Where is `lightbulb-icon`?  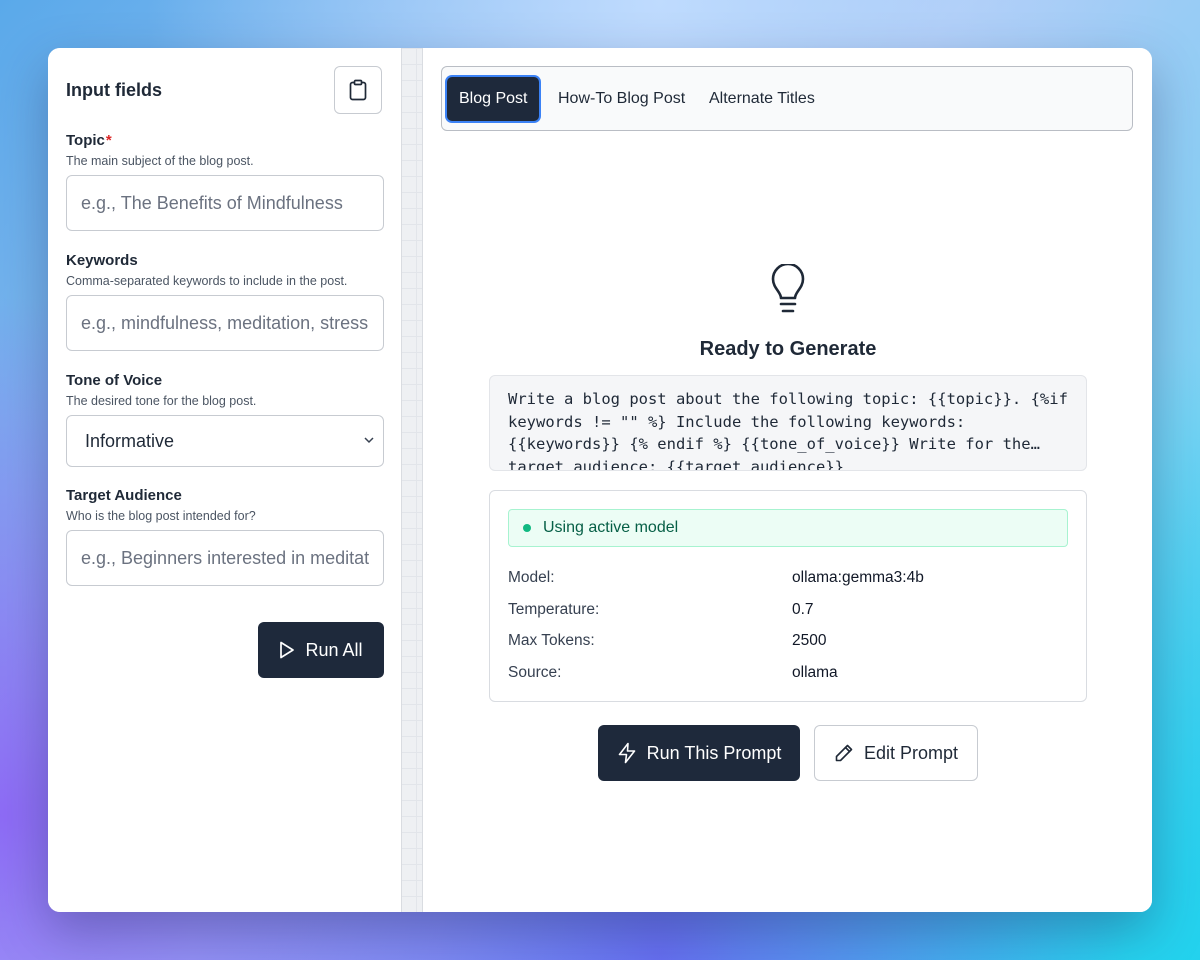
lightbulb-icon is located at coordinates (788, 288).